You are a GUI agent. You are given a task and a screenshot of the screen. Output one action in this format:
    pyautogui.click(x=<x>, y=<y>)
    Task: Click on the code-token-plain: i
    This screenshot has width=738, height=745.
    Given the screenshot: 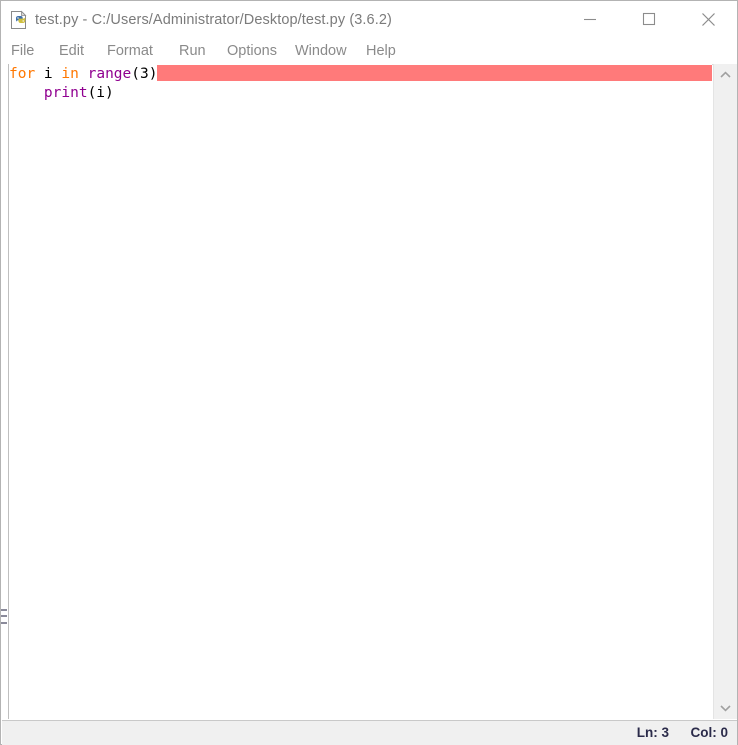 What is the action you would take?
    pyautogui.click(x=48, y=74)
    